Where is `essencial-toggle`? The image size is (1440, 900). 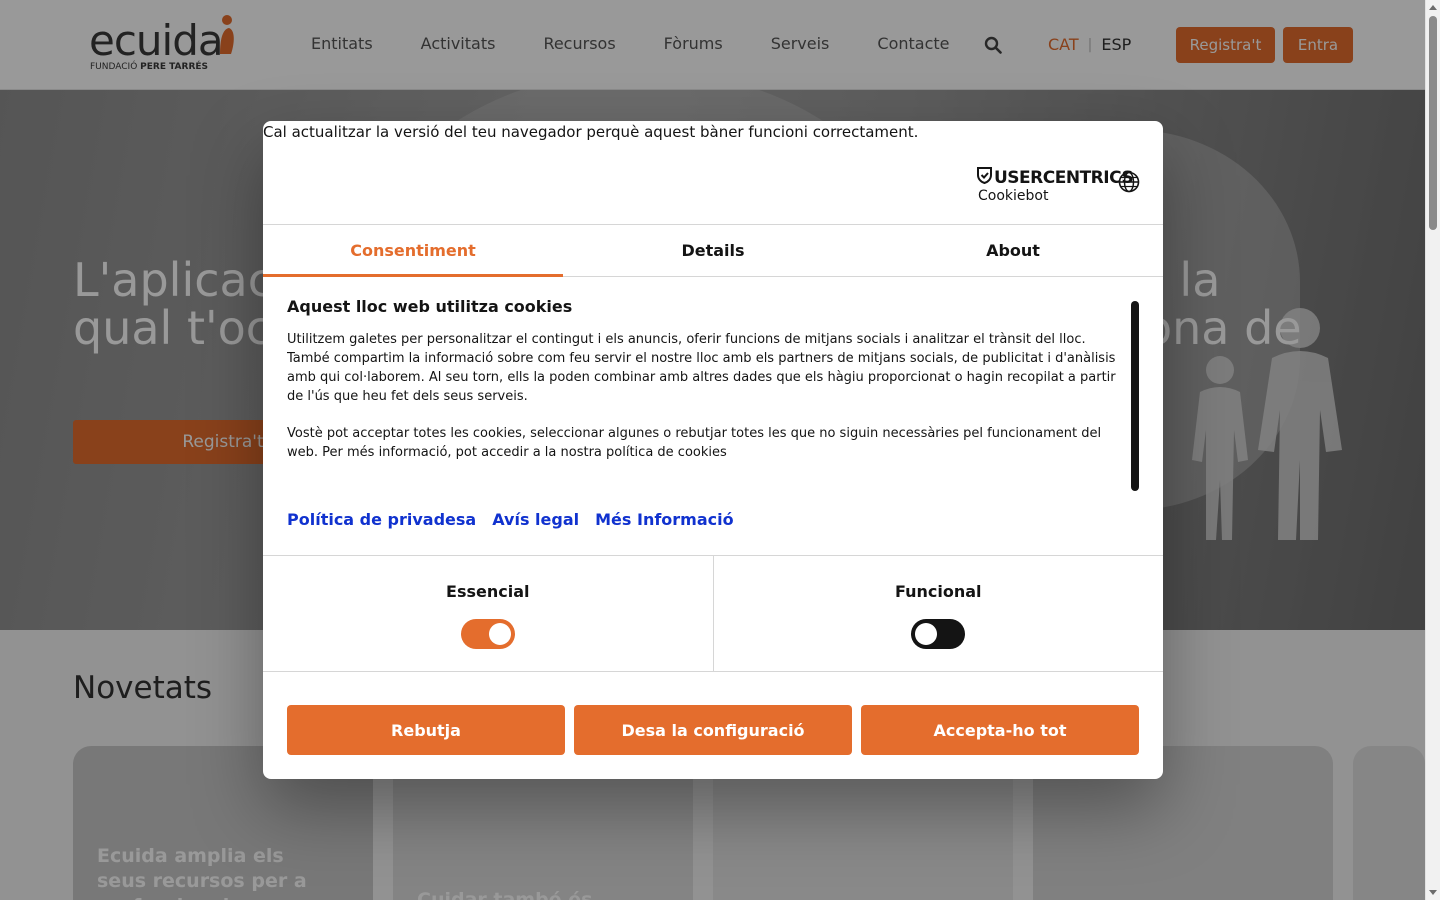
essencial-toggle is located at coordinates (487, 634).